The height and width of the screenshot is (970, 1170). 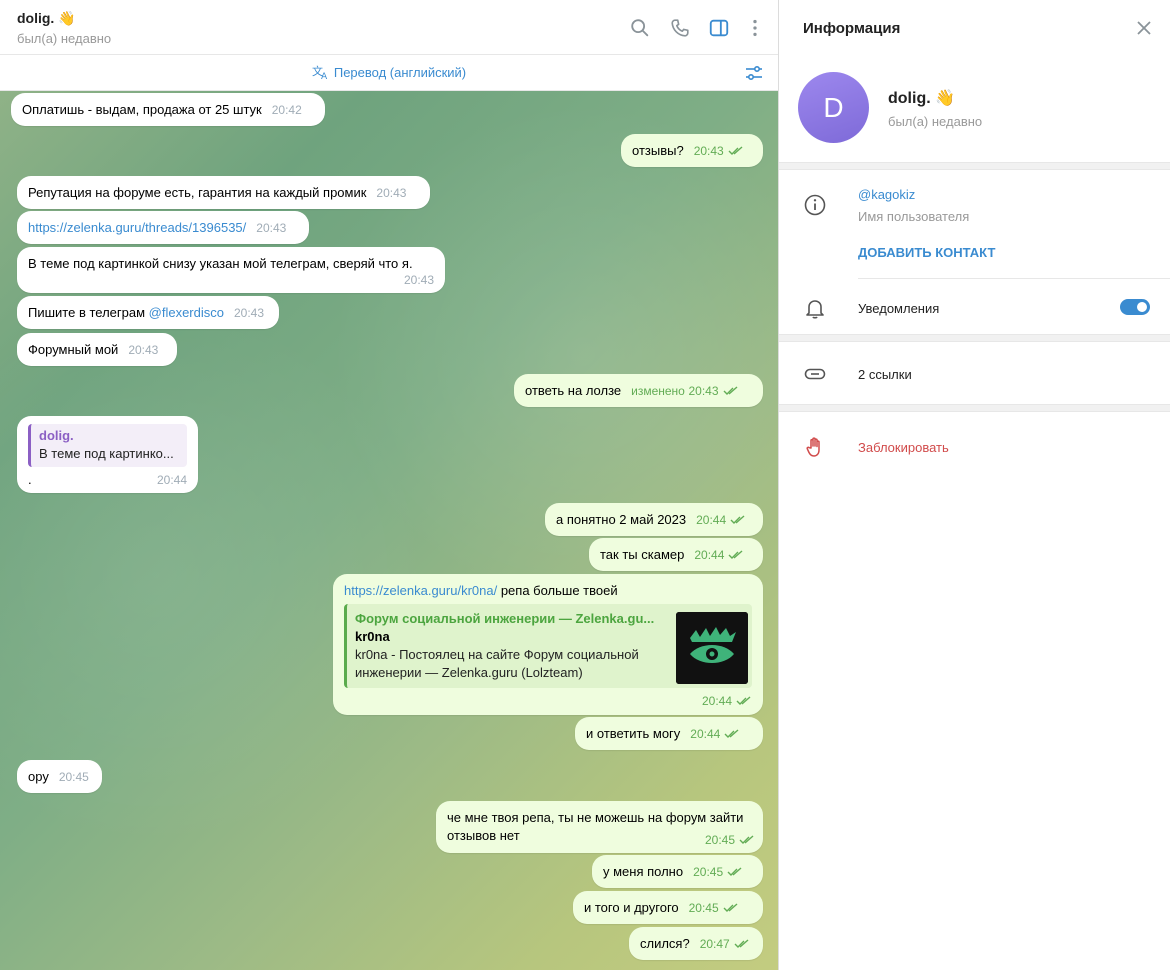 I want to click on link-preview-title: kr0na, so click(x=372, y=636).